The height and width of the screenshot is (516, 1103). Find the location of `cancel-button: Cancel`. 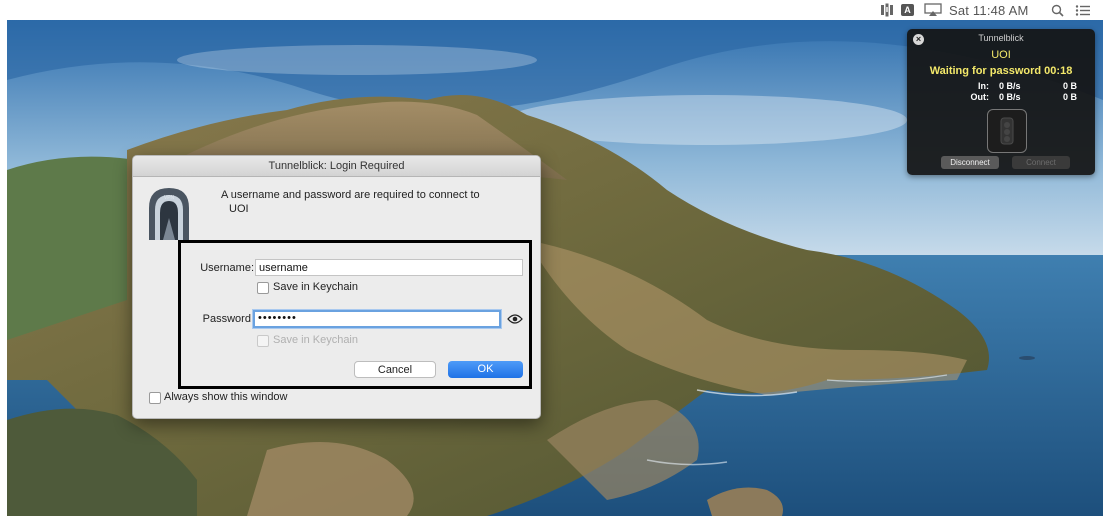

cancel-button: Cancel is located at coordinates (395, 369).